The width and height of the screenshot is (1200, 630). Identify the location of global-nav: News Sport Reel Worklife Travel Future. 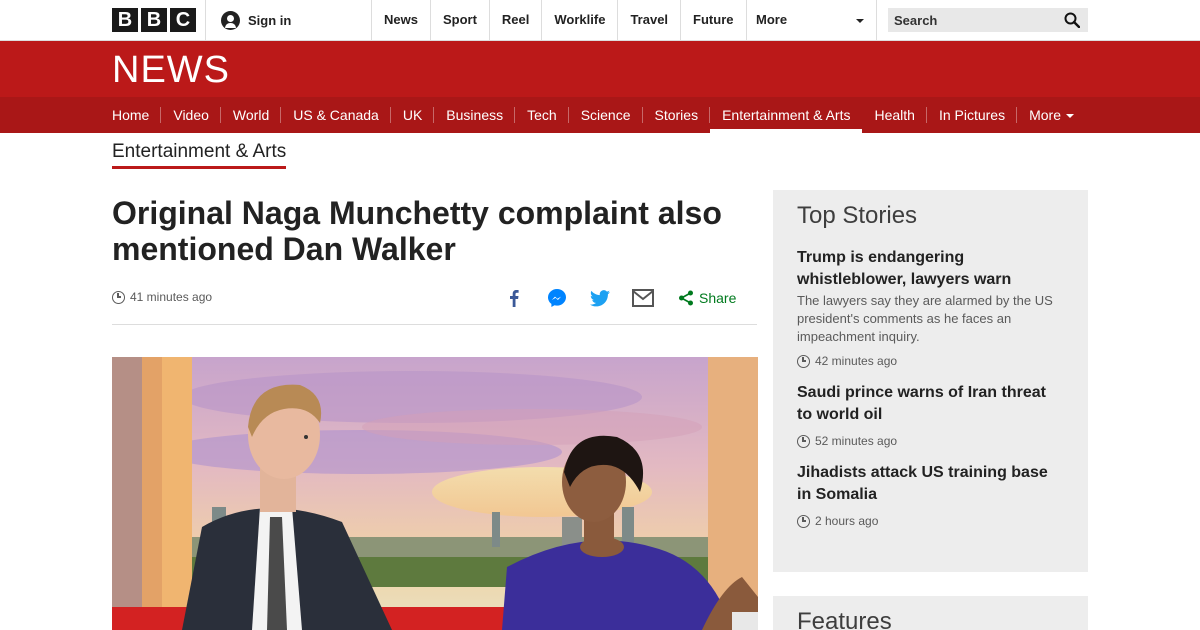
(559, 20).